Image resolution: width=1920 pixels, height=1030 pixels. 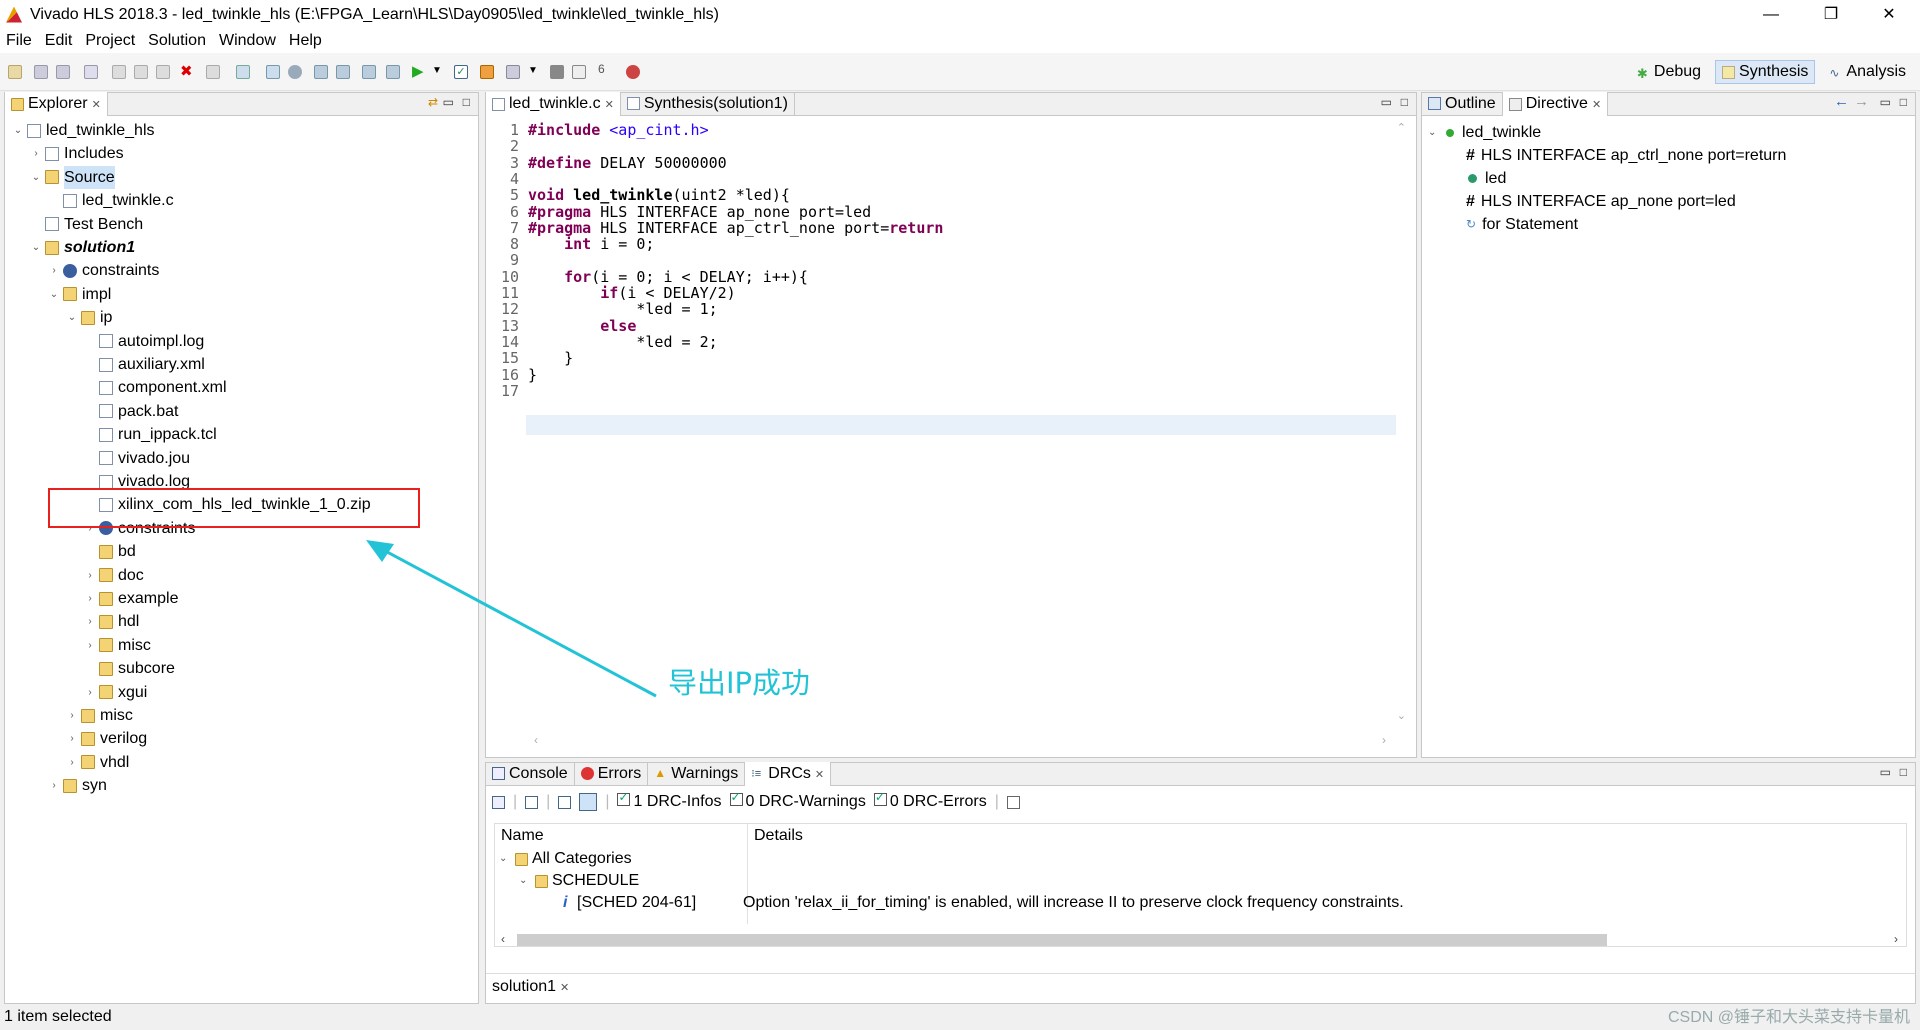 I want to click on perspective-synthesis: Synthesis, so click(x=1765, y=72).